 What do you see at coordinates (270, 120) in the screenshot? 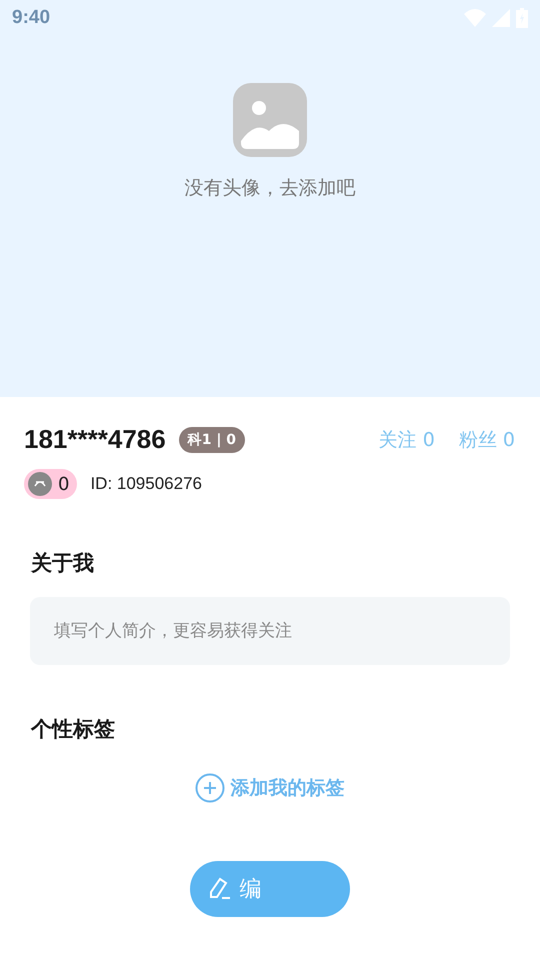
I see `image-placeholder-icon` at bounding box center [270, 120].